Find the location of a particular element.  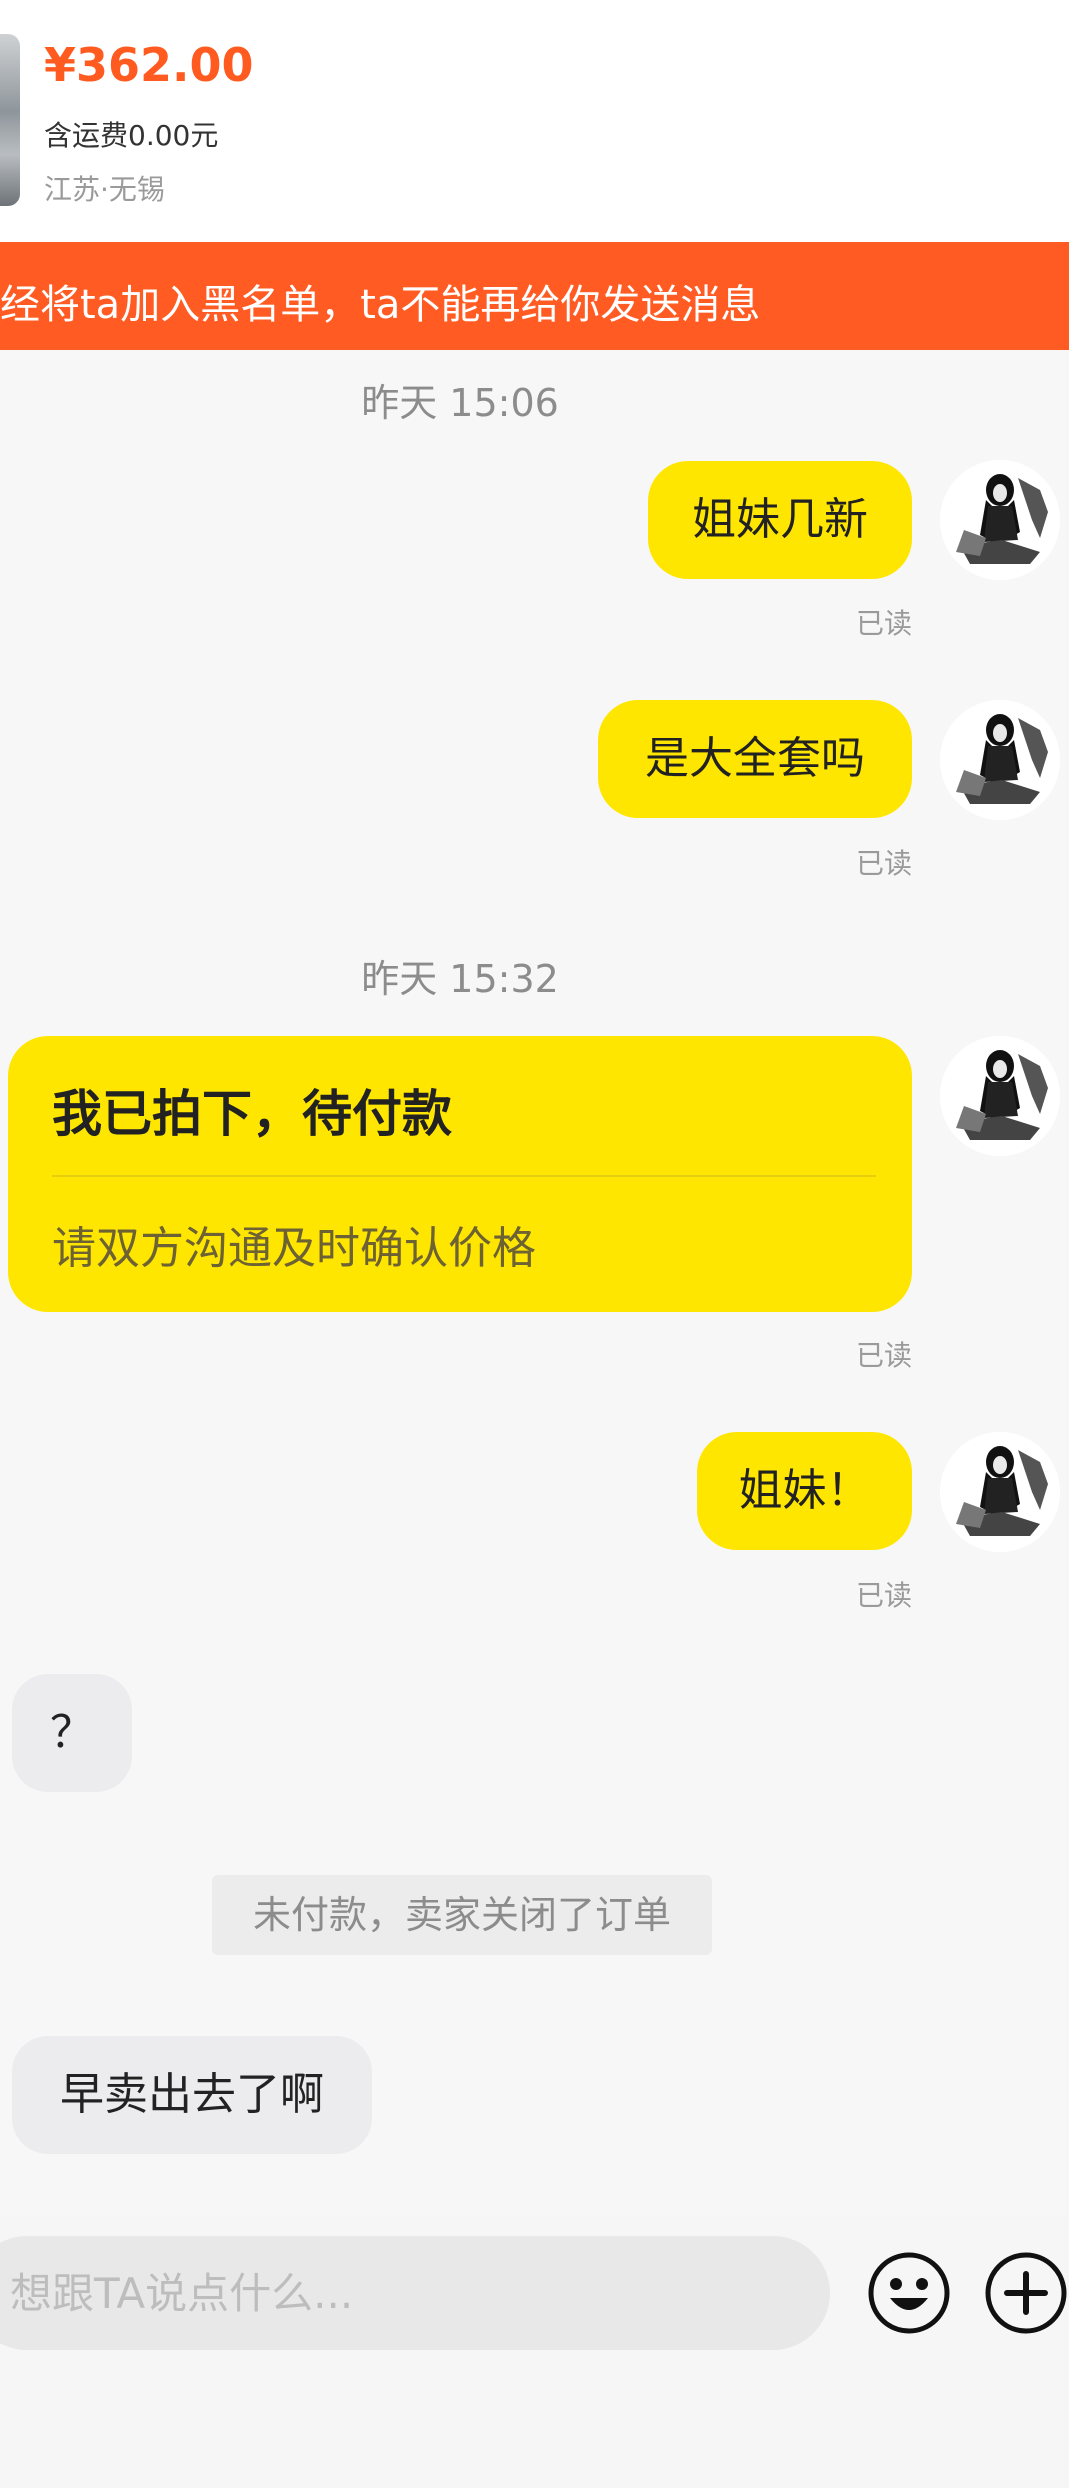

order-card-divider is located at coordinates (464, 1176).